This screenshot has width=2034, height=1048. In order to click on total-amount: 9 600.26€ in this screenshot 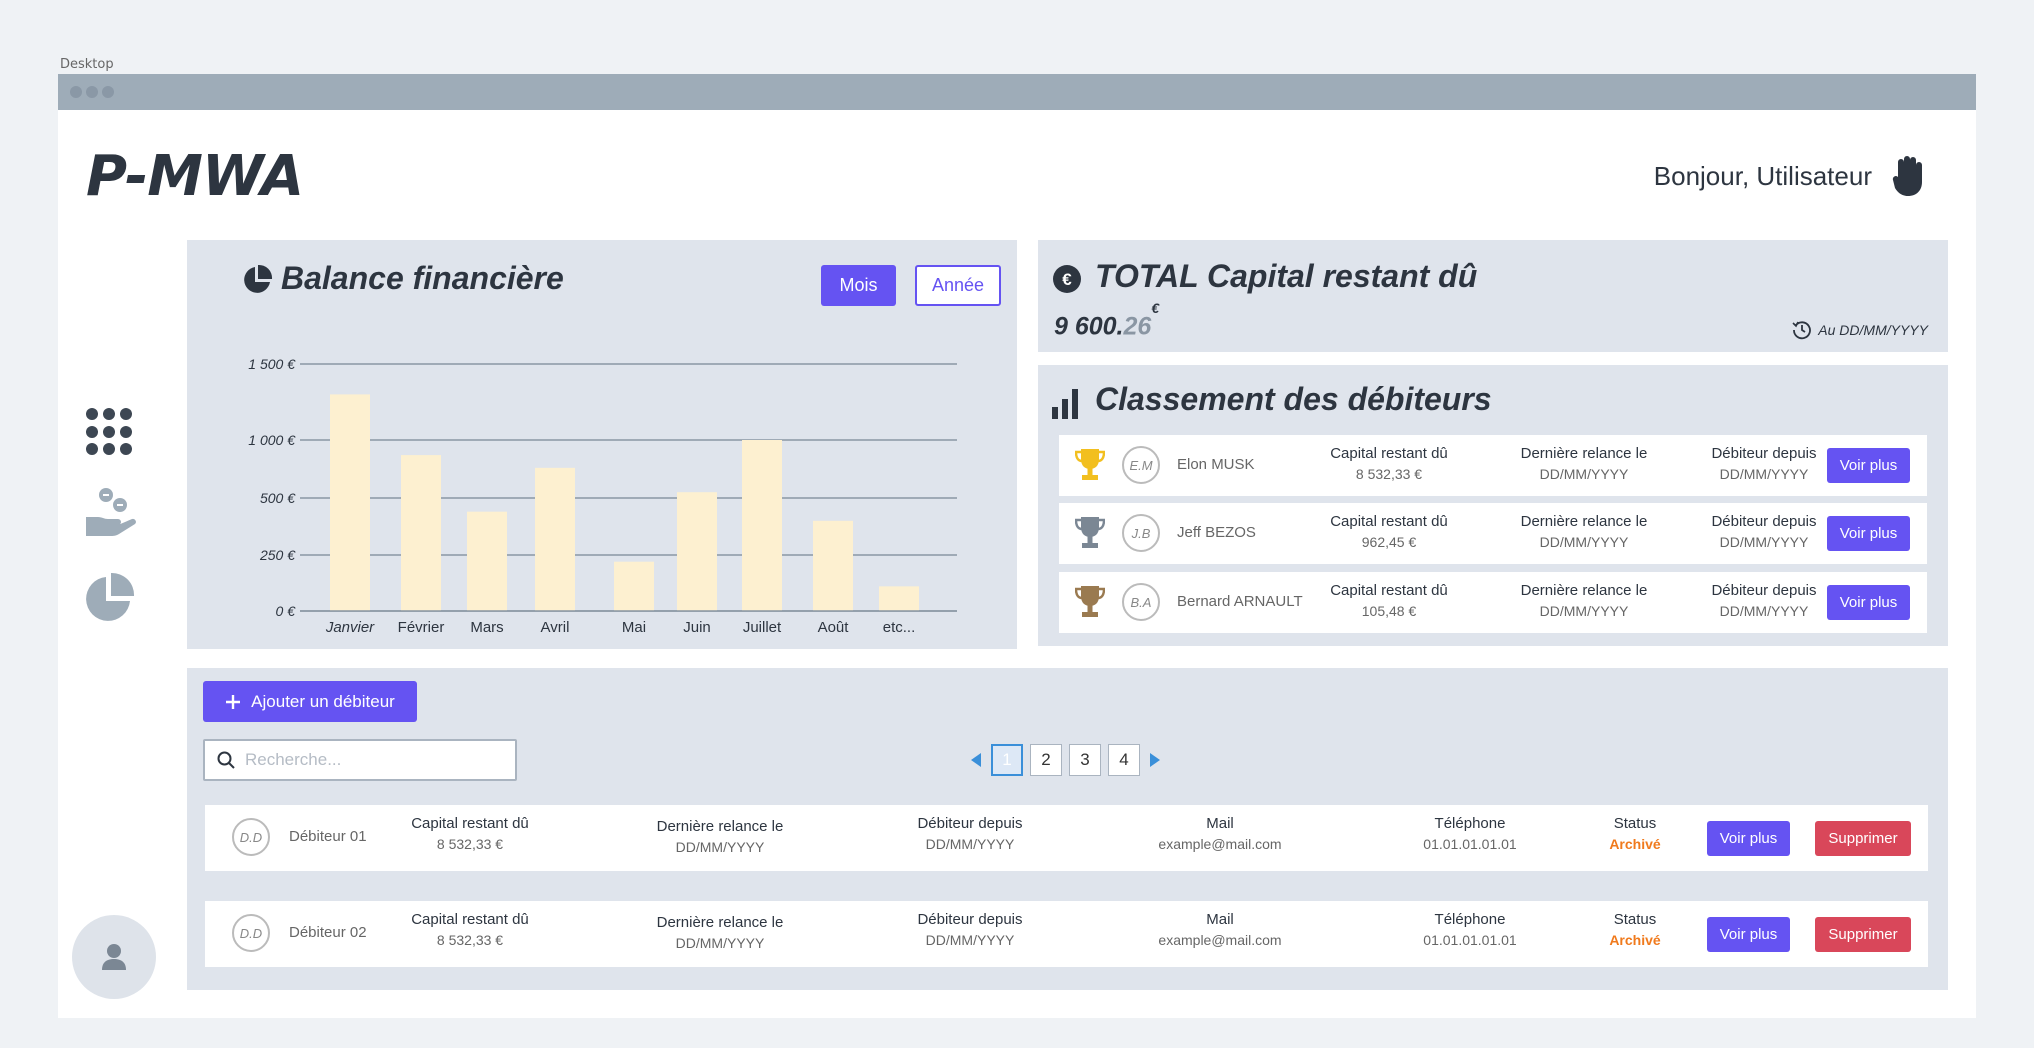, I will do `click(1106, 320)`.